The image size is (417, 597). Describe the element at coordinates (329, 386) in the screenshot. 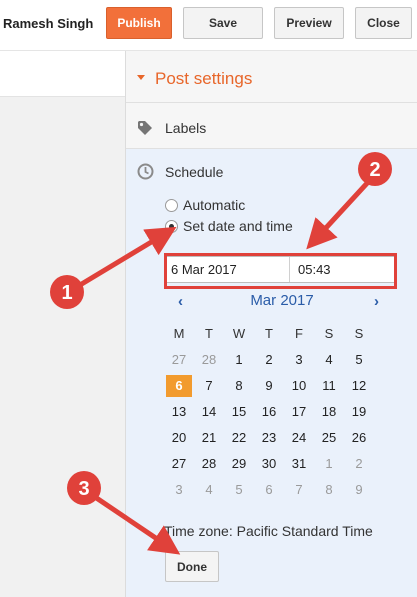

I see `calendar-day: 11` at that location.